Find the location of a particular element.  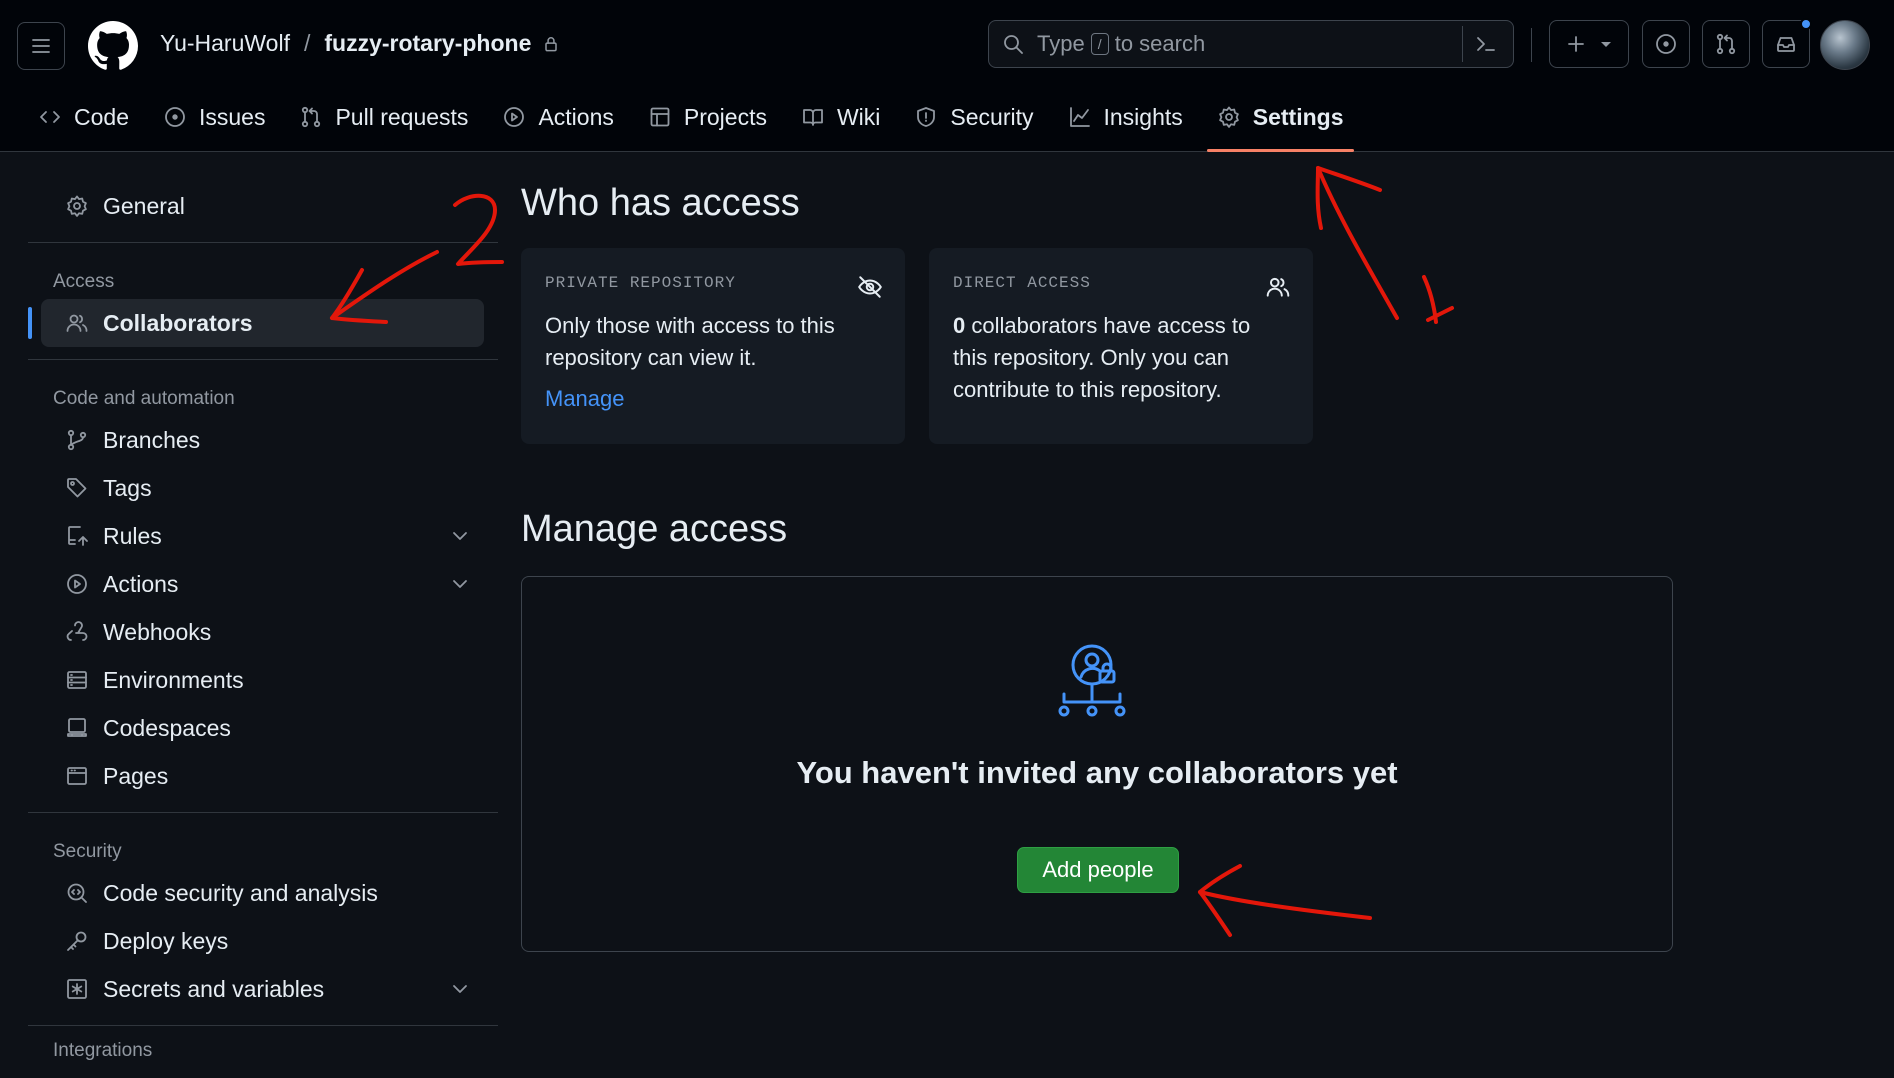

your-issues-button is located at coordinates (1666, 44).